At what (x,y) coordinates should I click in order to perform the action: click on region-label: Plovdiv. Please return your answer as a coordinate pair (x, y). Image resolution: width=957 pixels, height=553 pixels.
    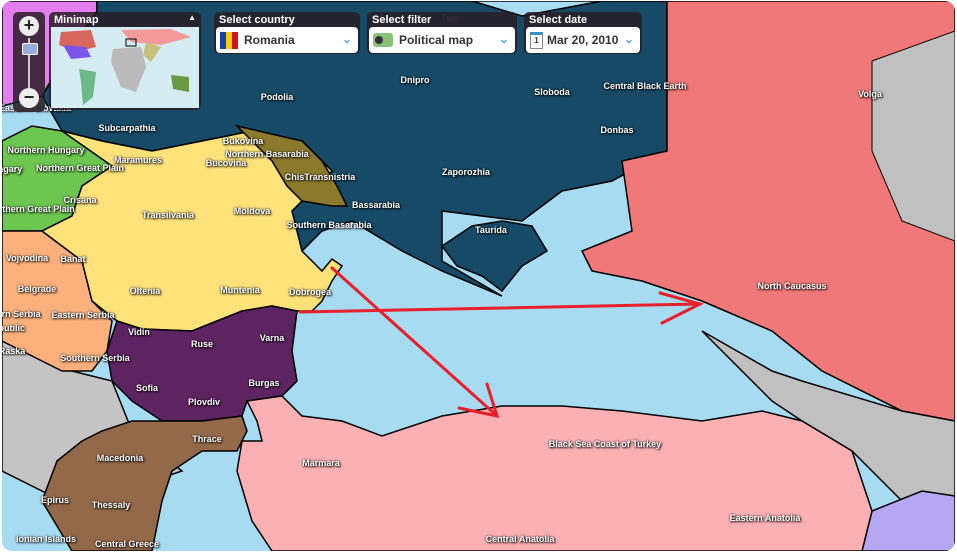
    Looking at the image, I should click on (204, 402).